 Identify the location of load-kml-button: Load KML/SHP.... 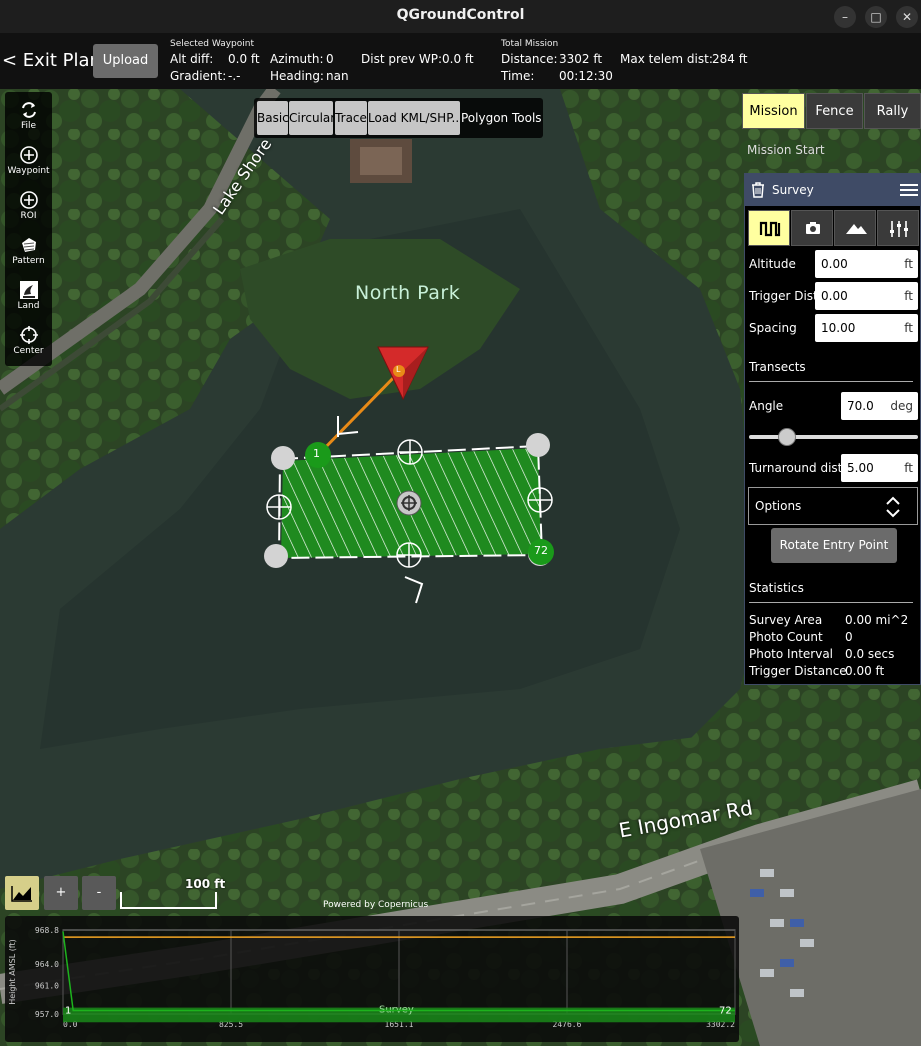
(414, 118).